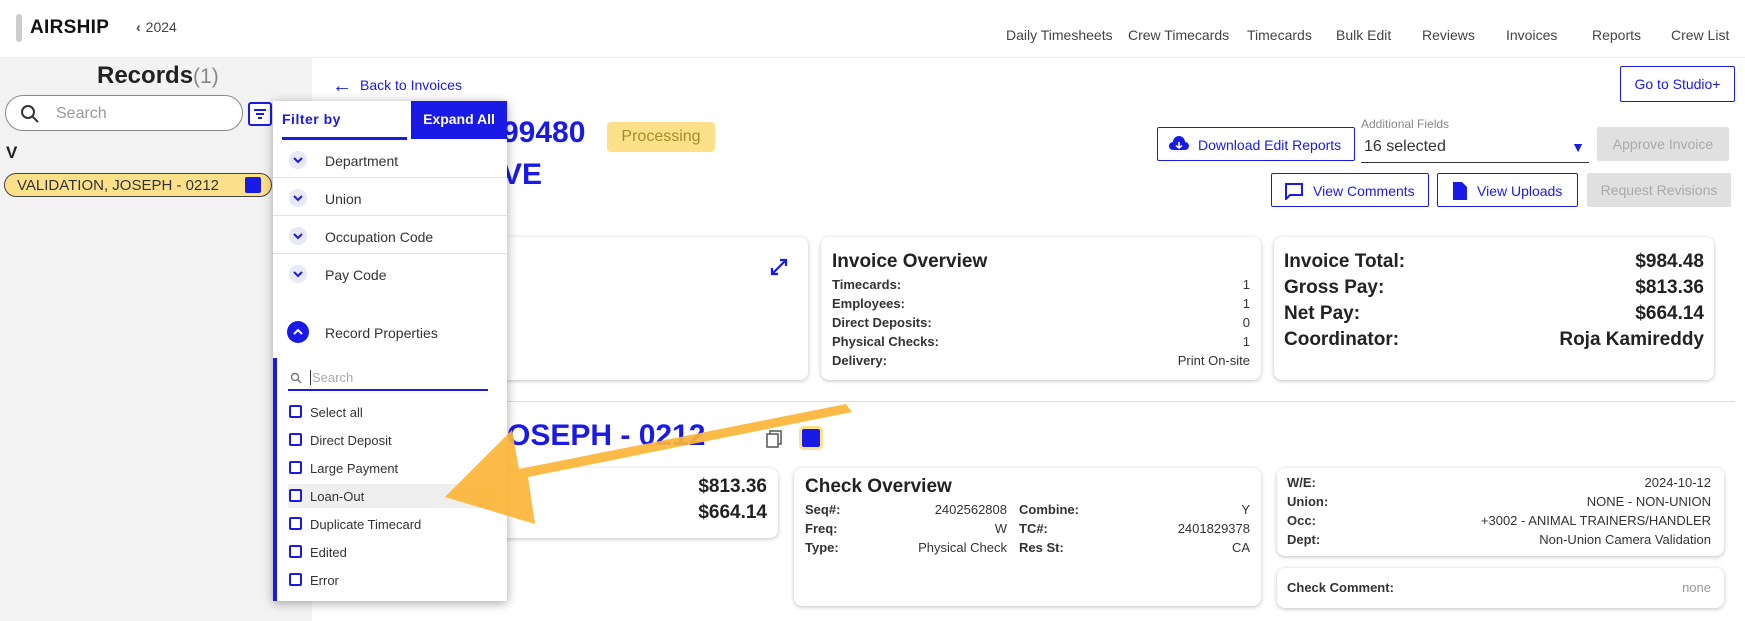  I want to click on annotation-arrow-icon, so click(648, 464).